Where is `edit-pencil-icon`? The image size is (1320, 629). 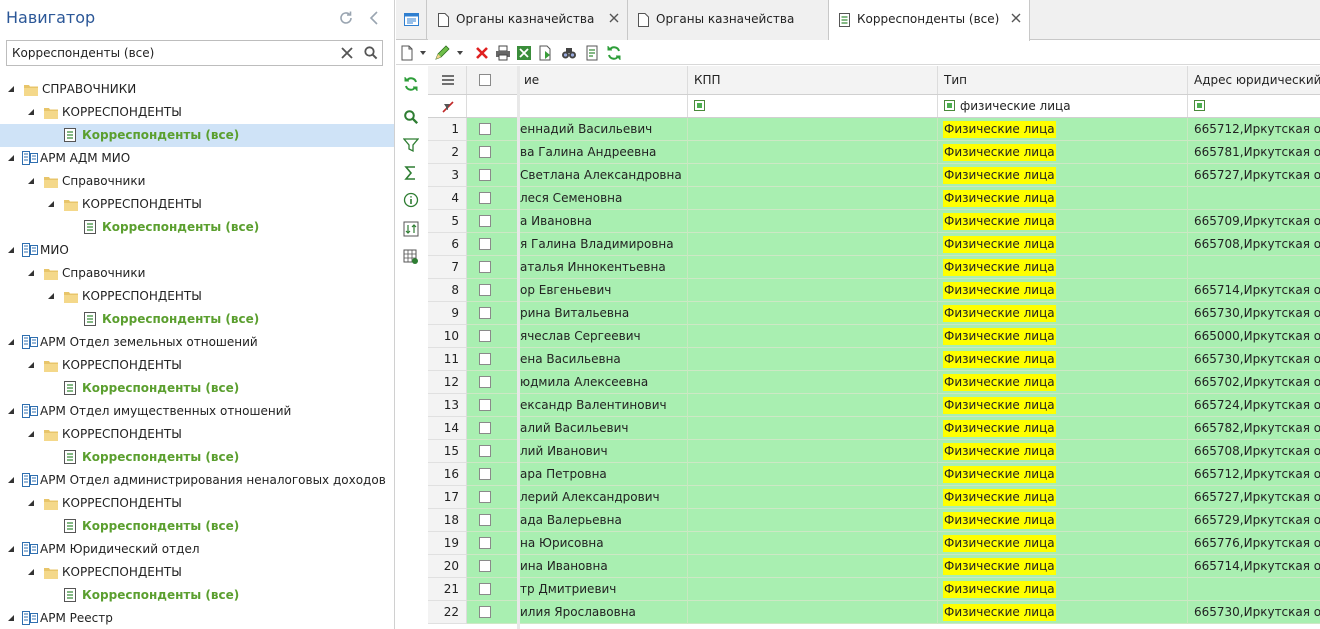 edit-pencil-icon is located at coordinates (442, 53).